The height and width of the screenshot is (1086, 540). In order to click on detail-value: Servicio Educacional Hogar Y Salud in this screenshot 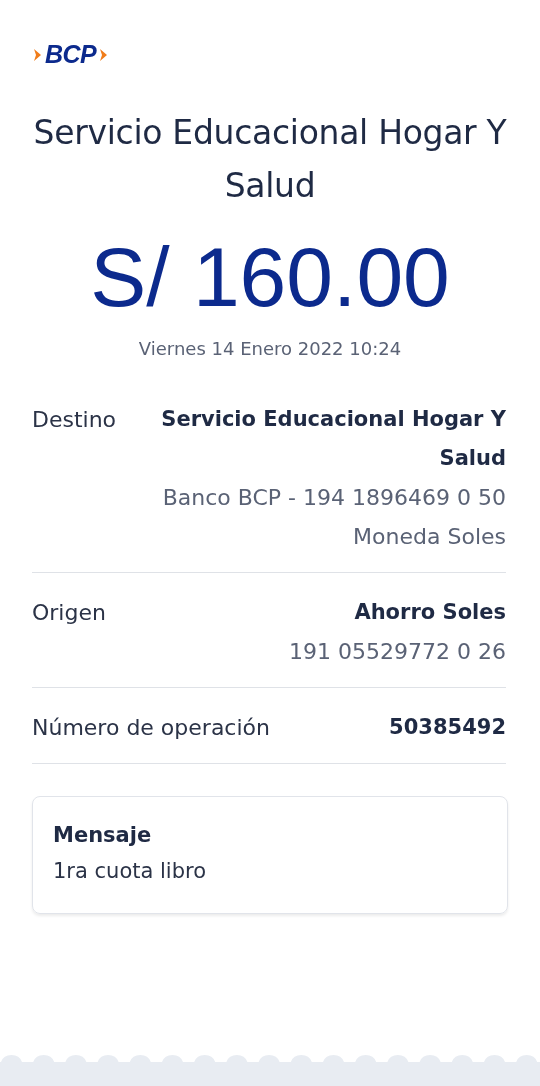, I will do `click(333, 439)`.